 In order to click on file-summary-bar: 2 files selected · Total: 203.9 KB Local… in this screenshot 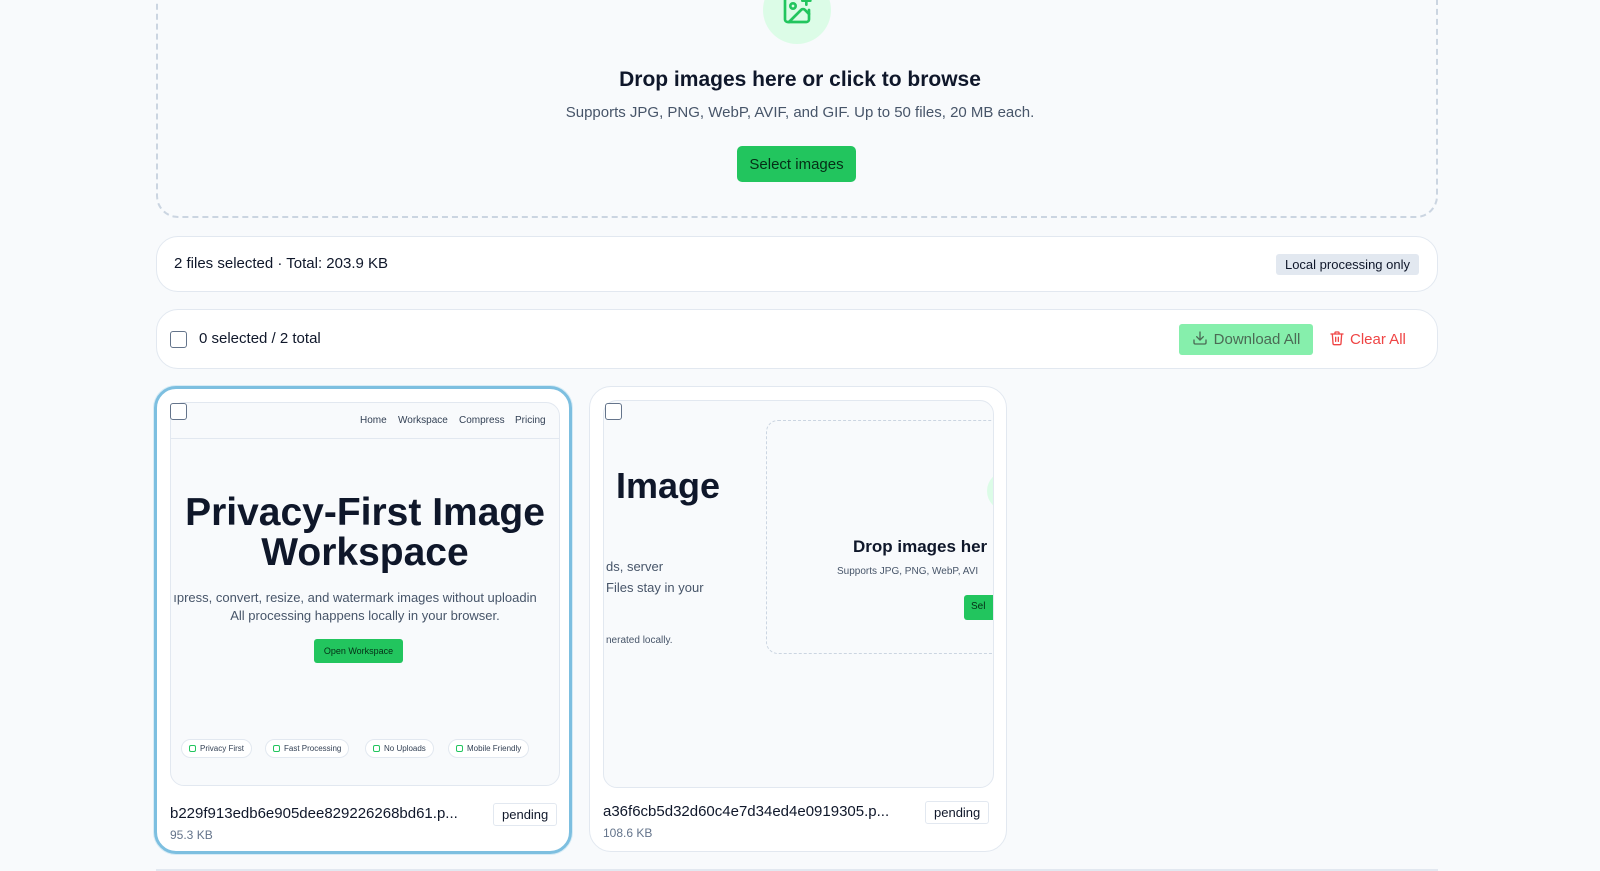, I will do `click(797, 264)`.